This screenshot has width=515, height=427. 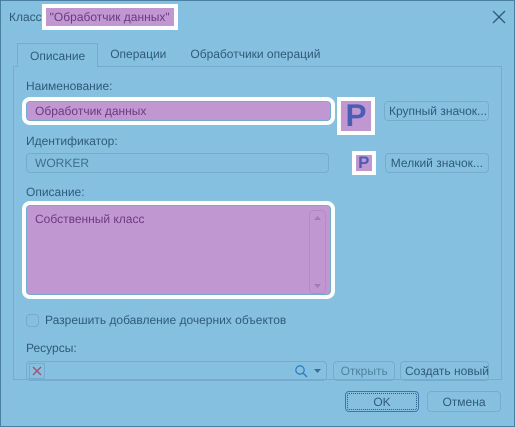 I want to click on field-label: Ресурсы:, so click(x=52, y=348).